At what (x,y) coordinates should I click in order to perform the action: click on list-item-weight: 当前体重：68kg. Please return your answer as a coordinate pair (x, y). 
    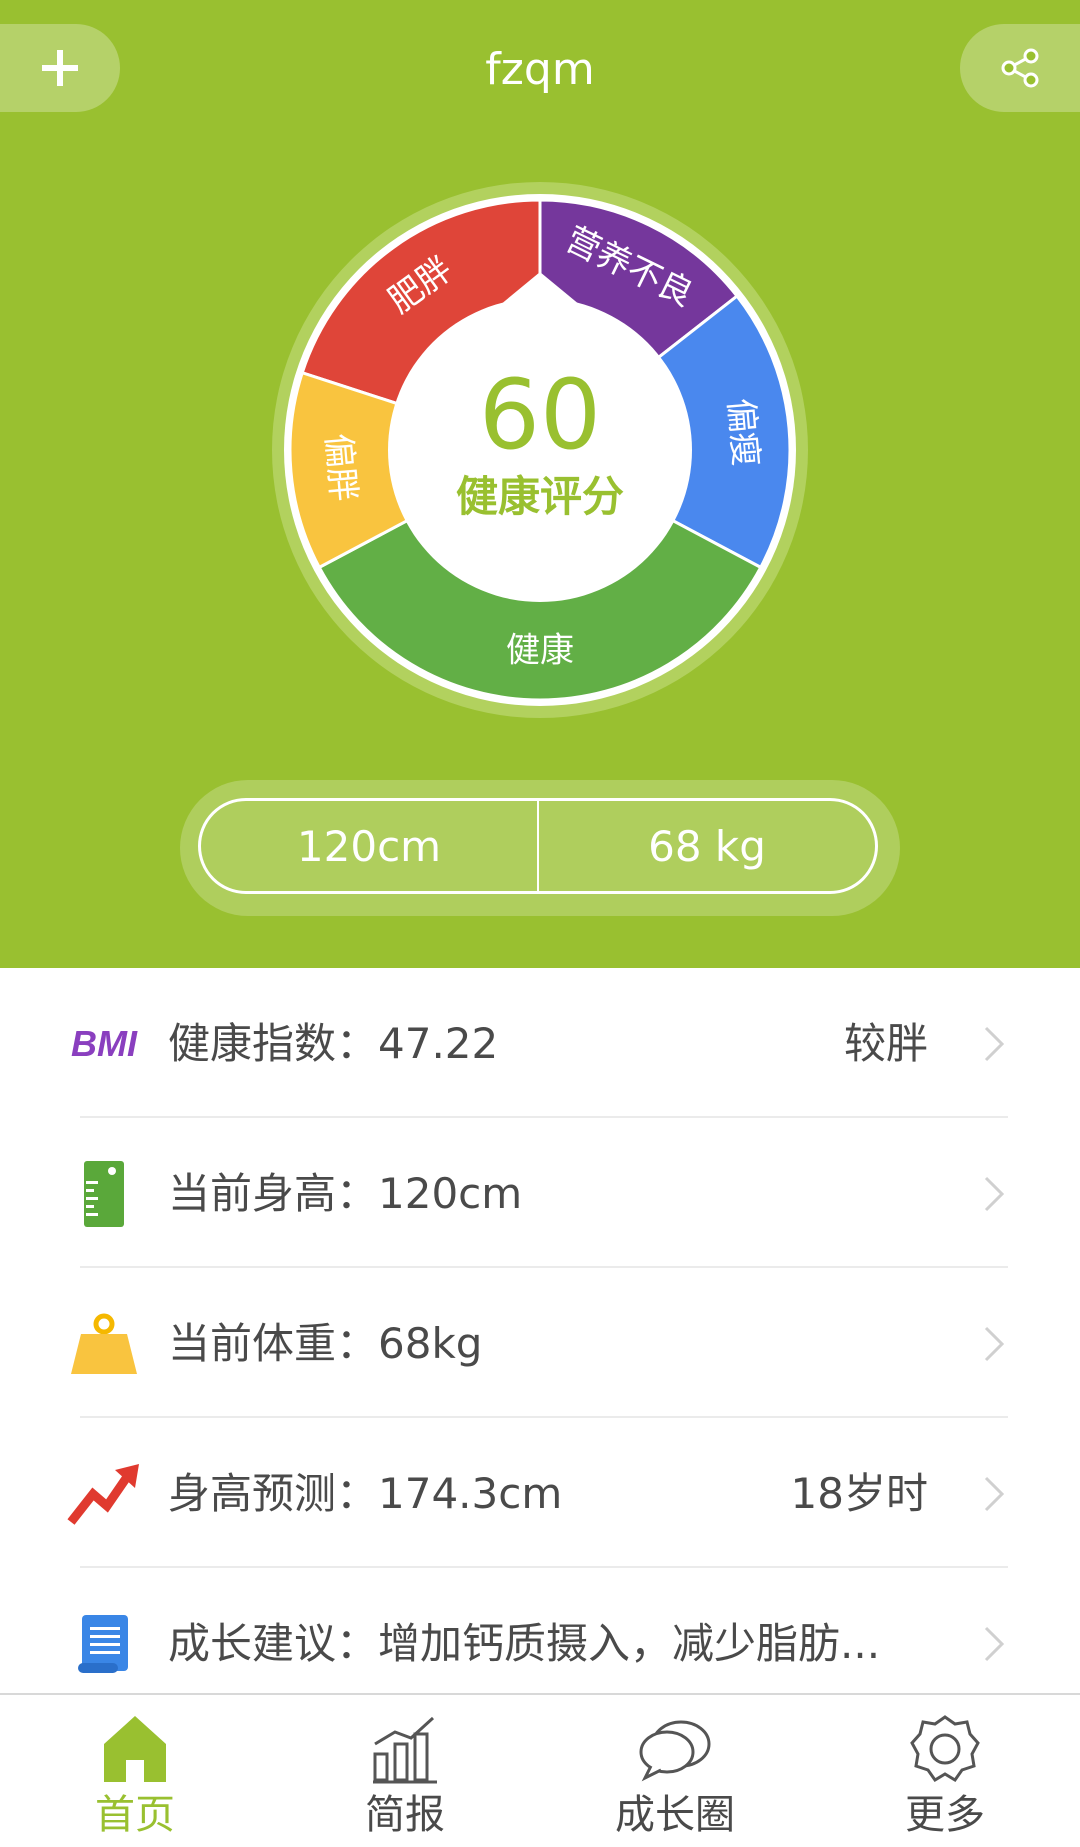
    Looking at the image, I should click on (540, 1343).